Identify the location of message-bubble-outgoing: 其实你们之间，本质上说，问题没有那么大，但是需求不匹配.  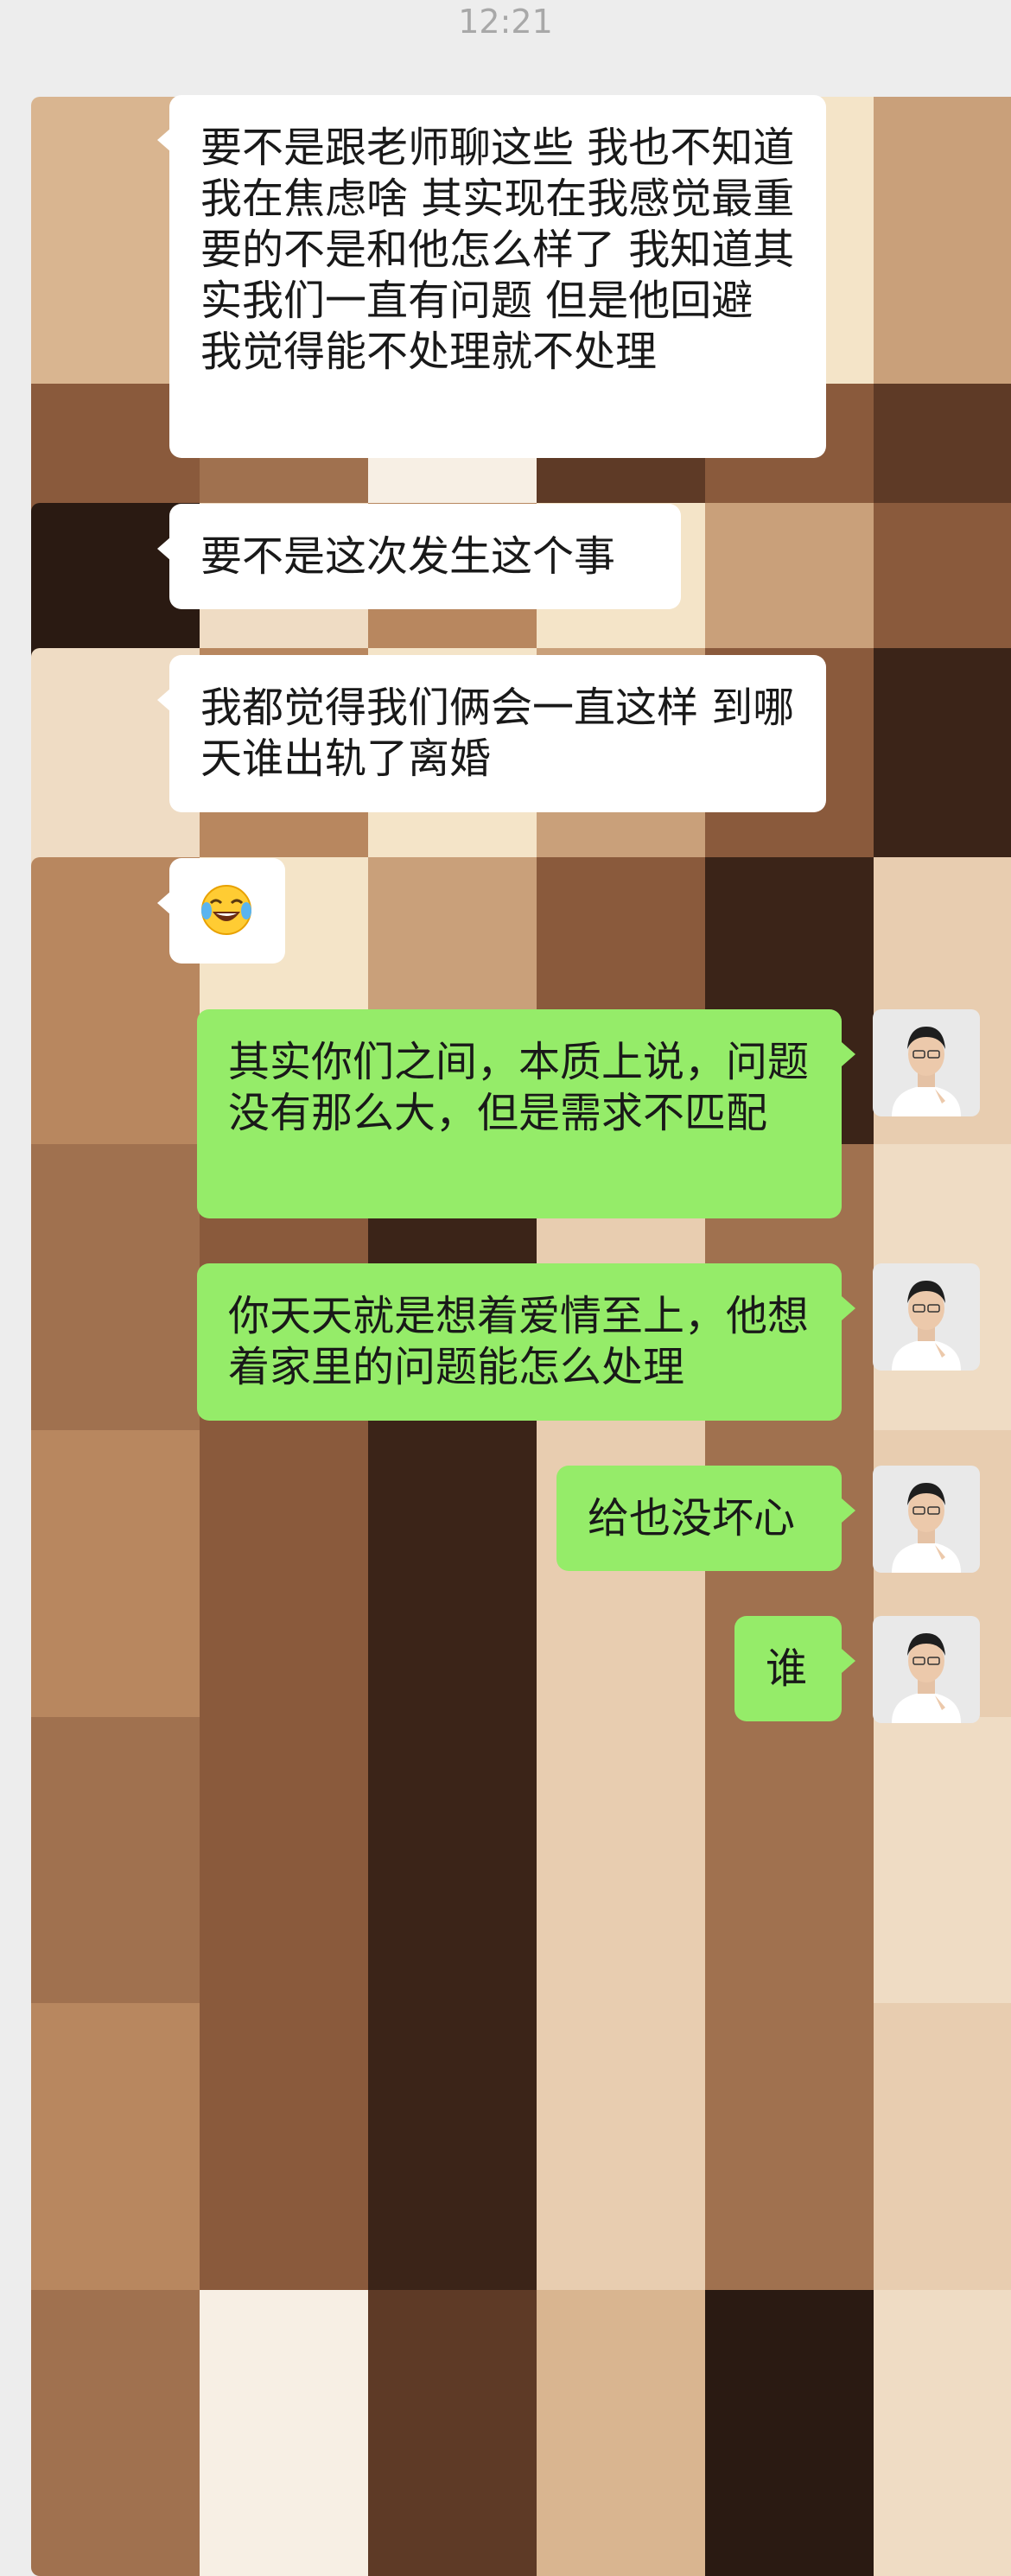
(519, 1113).